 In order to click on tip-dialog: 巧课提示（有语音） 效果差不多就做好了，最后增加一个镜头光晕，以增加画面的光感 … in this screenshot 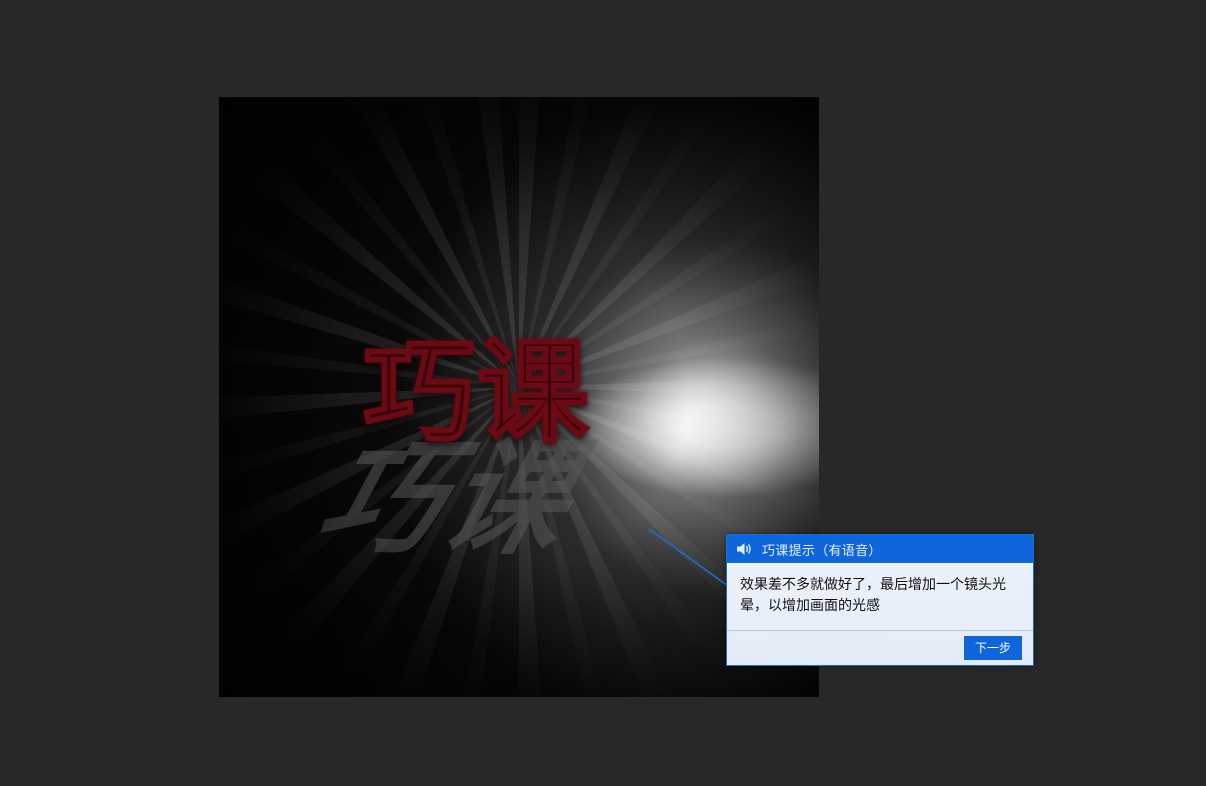, I will do `click(880, 600)`.